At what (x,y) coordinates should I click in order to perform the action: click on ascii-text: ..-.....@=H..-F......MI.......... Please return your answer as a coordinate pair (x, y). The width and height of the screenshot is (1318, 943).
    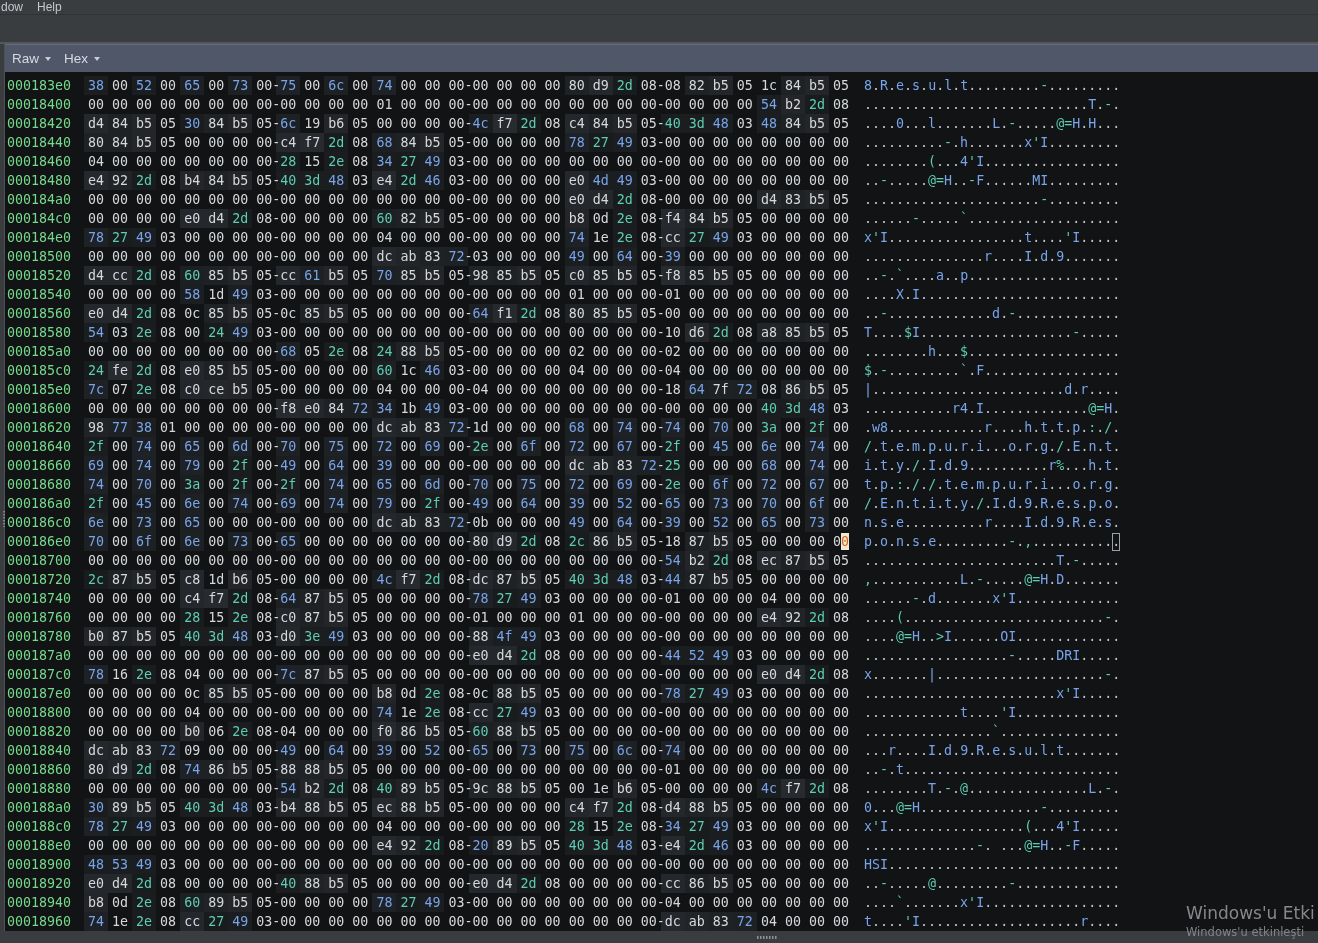
    Looking at the image, I should click on (992, 181).